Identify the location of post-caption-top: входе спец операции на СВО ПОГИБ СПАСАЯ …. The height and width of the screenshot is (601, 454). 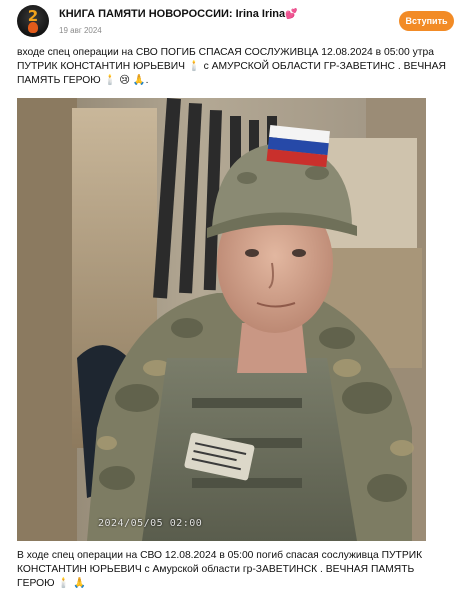
(231, 66).